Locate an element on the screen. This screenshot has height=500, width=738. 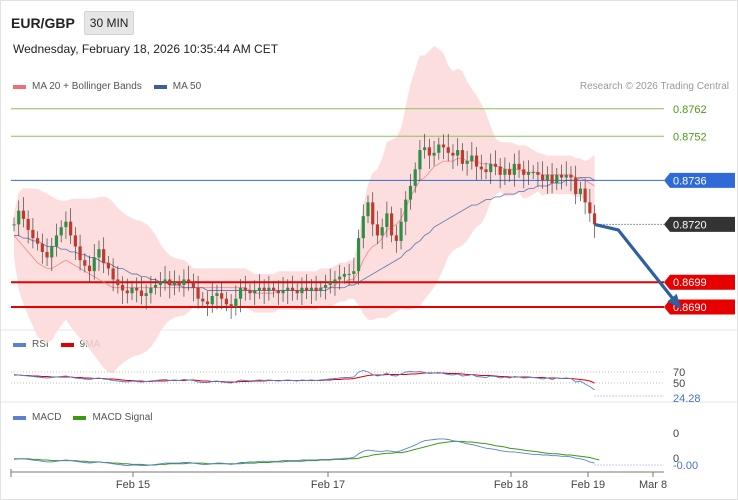
x-tick-label: Feb 15 is located at coordinates (133, 485).